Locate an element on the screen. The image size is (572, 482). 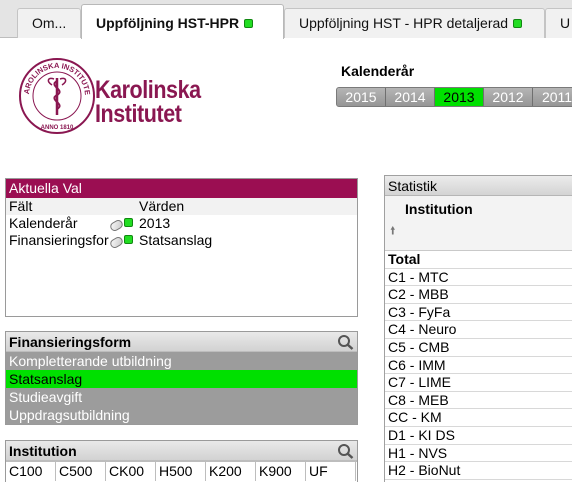
institution-column-header: Institution 🠙 is located at coordinates (478, 223).